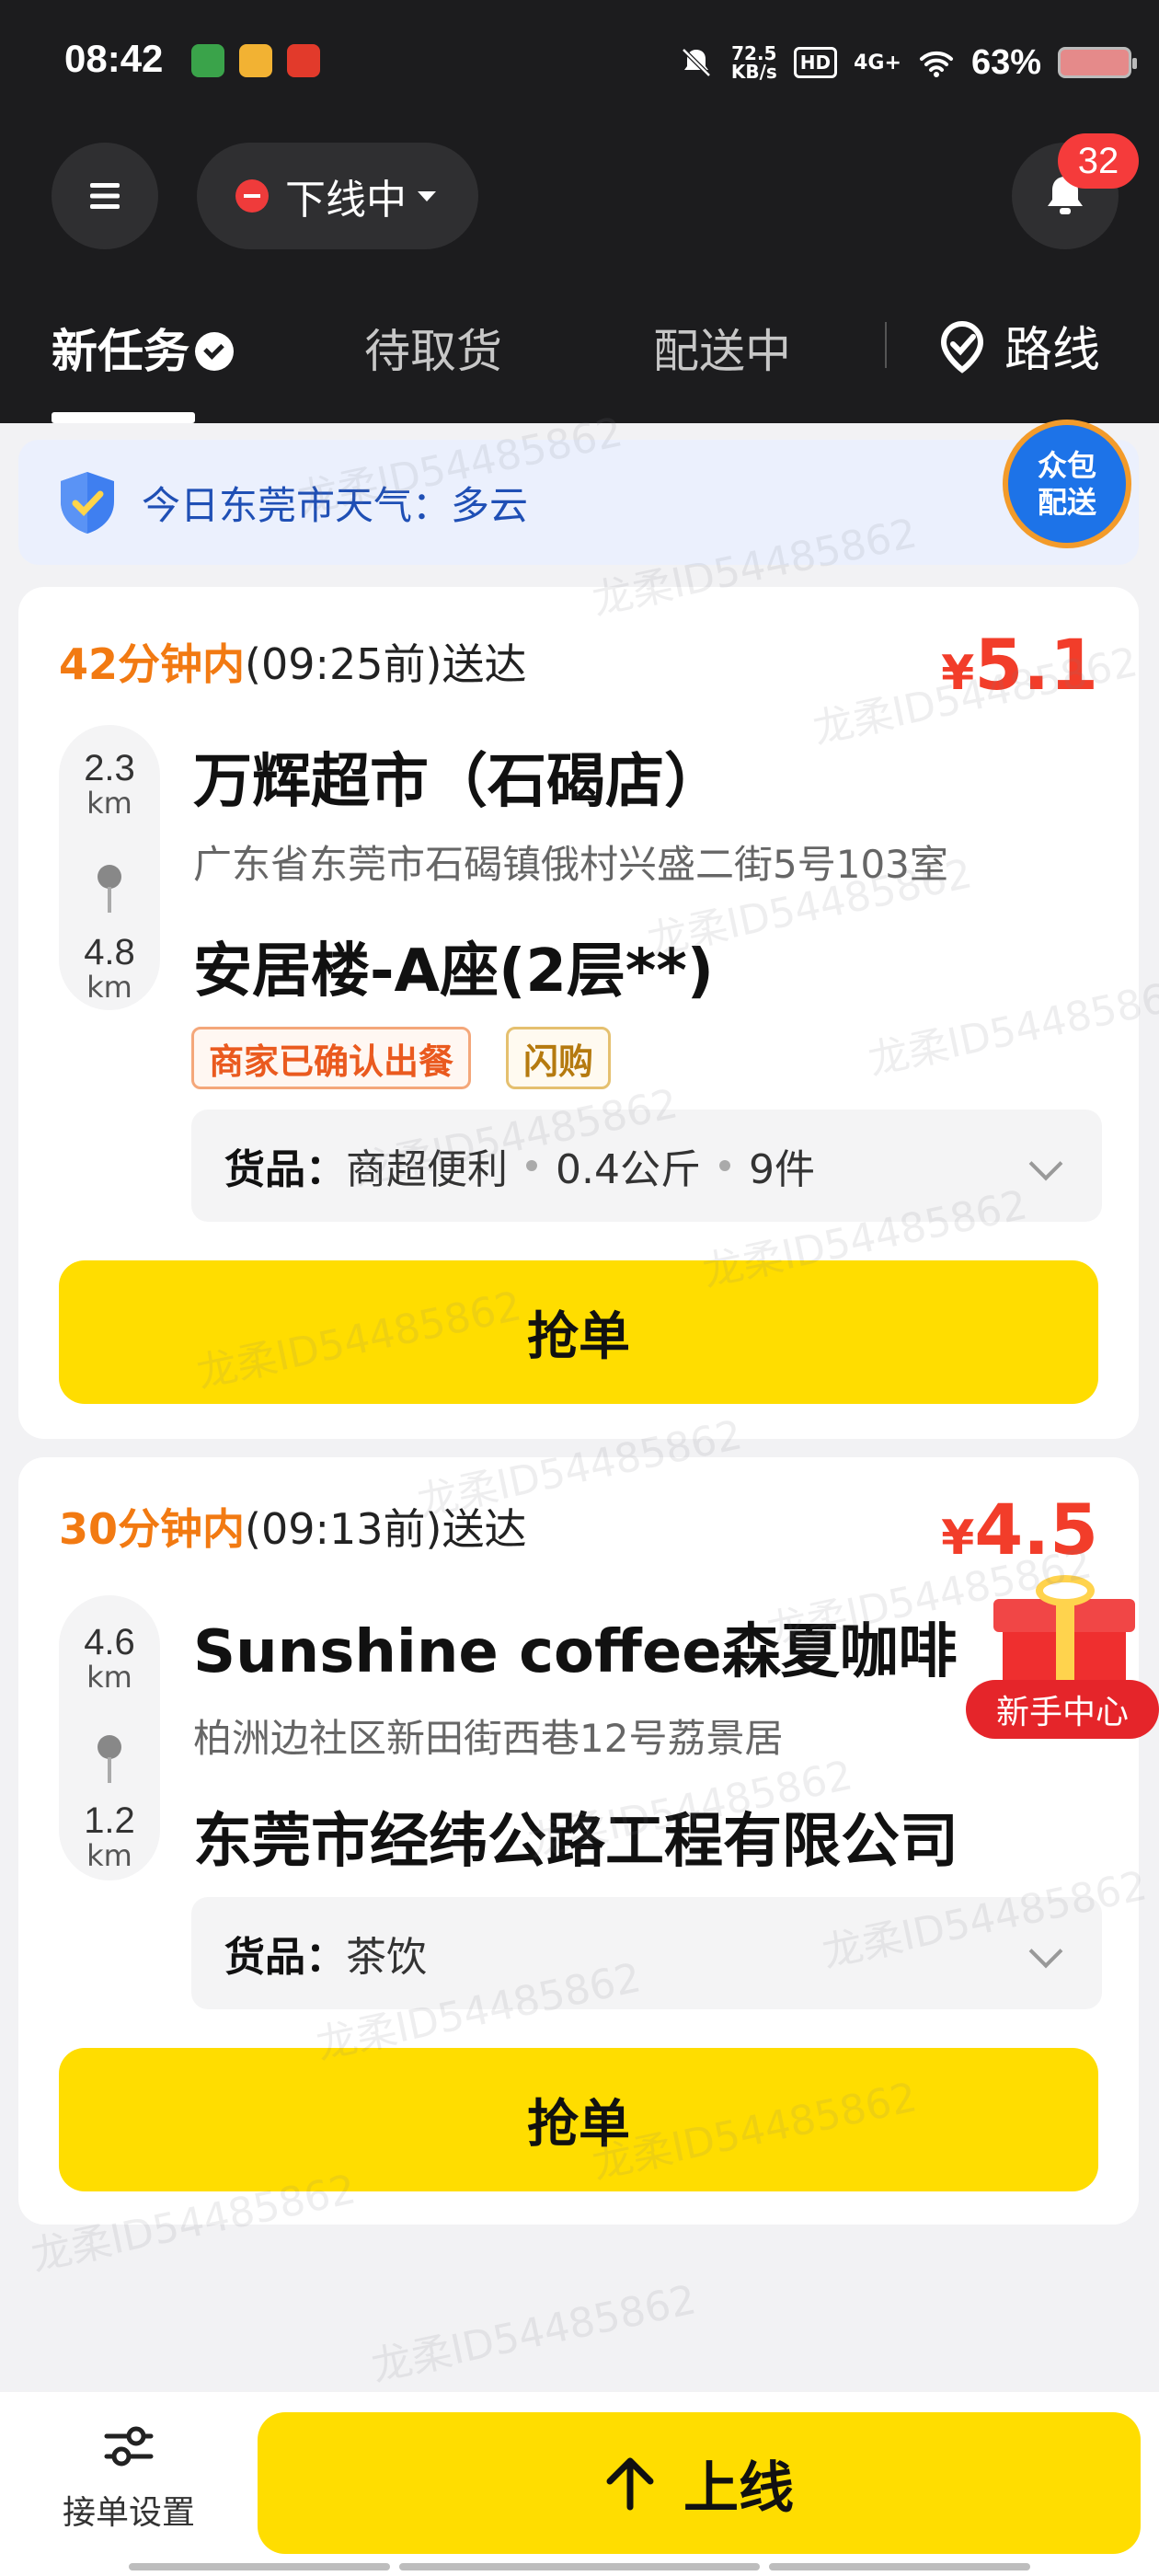  I want to click on weather-notice: 今日东莞市天气：多云, so click(578, 502).